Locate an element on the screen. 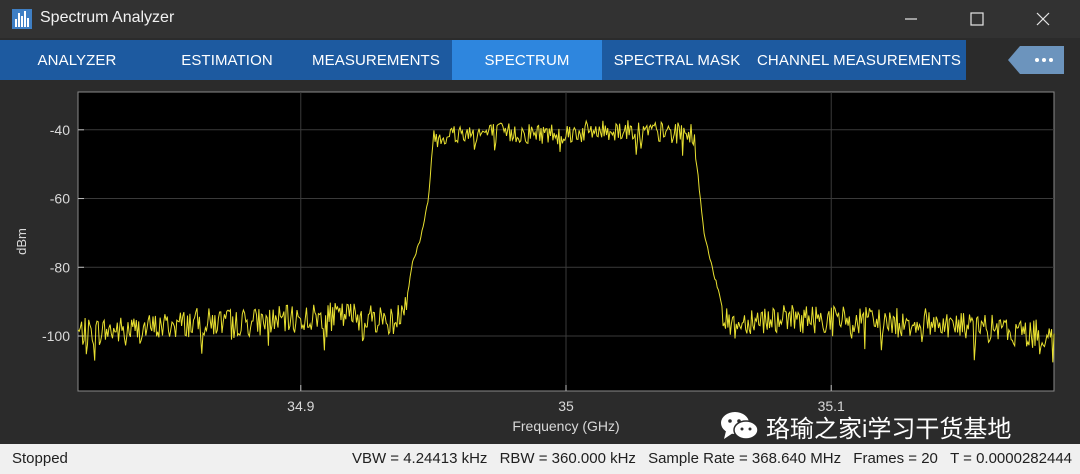 This screenshot has height=474, width=1080. more-options-button is located at coordinates (1036, 60).